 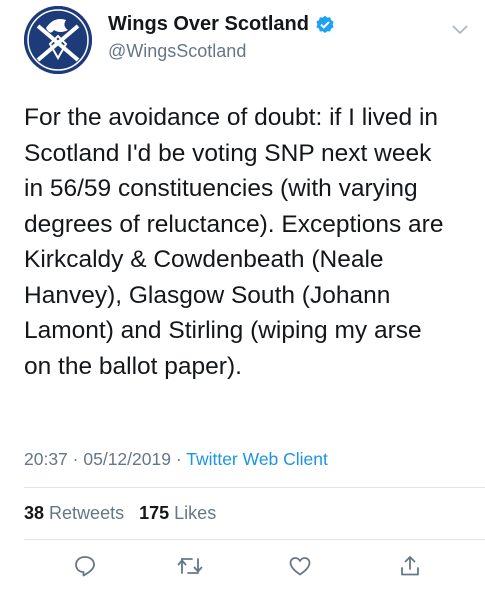 I want to click on tweet-meta: 20:37 · 05/12/2019 · Twitter Web Client, so click(x=176, y=459).